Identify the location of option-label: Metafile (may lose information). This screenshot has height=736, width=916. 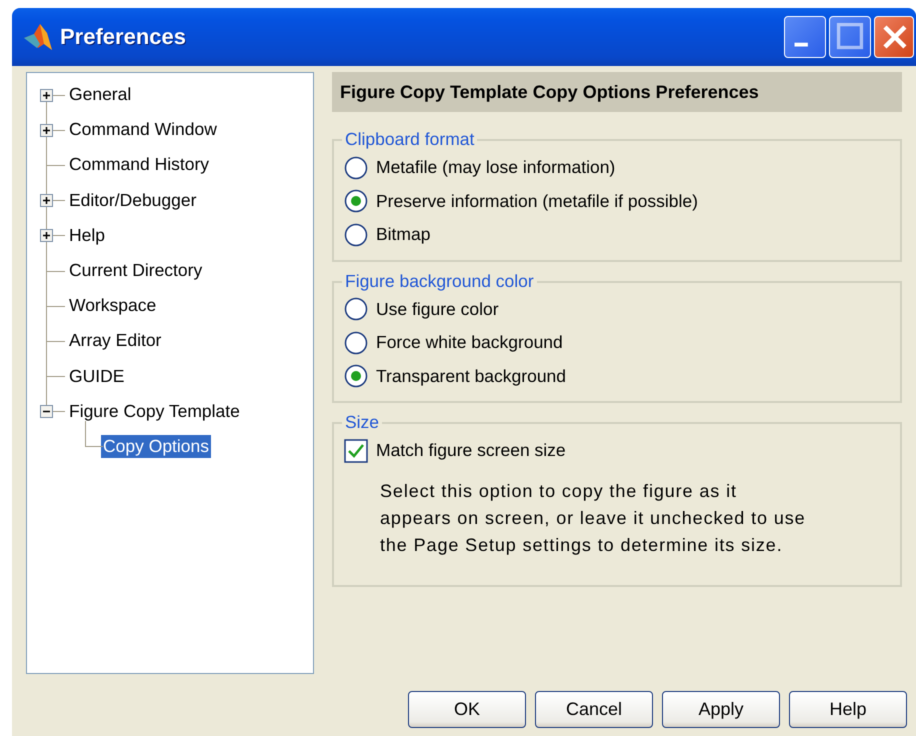
(496, 167).